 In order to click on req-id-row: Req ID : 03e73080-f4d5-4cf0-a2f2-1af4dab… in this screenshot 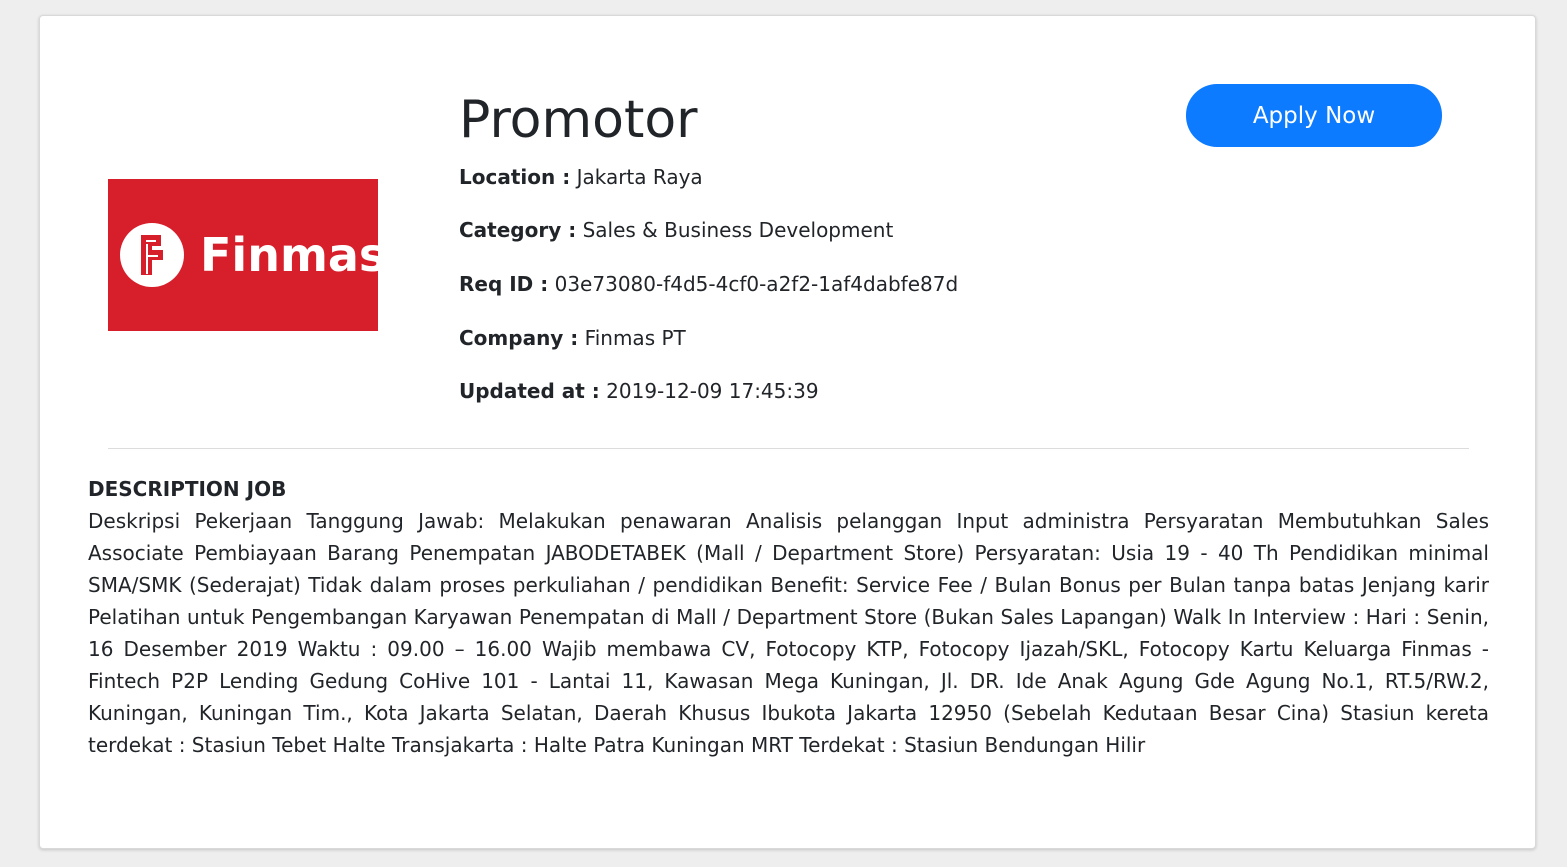, I will do `click(708, 284)`.